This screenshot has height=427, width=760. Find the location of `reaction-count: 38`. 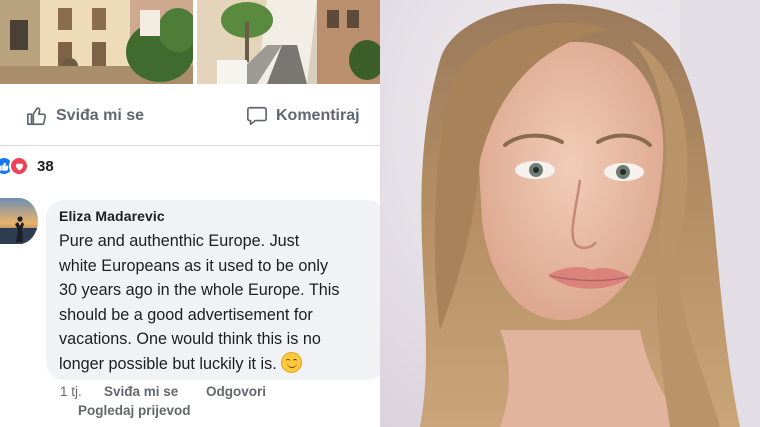

reaction-count: 38 is located at coordinates (45, 166).